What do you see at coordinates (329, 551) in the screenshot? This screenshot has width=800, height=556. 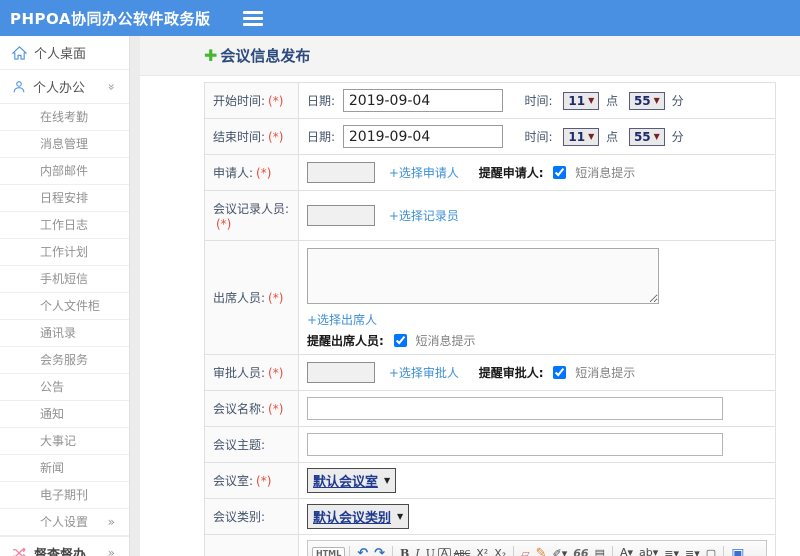 I see `html-source-button: HTML` at bounding box center [329, 551].